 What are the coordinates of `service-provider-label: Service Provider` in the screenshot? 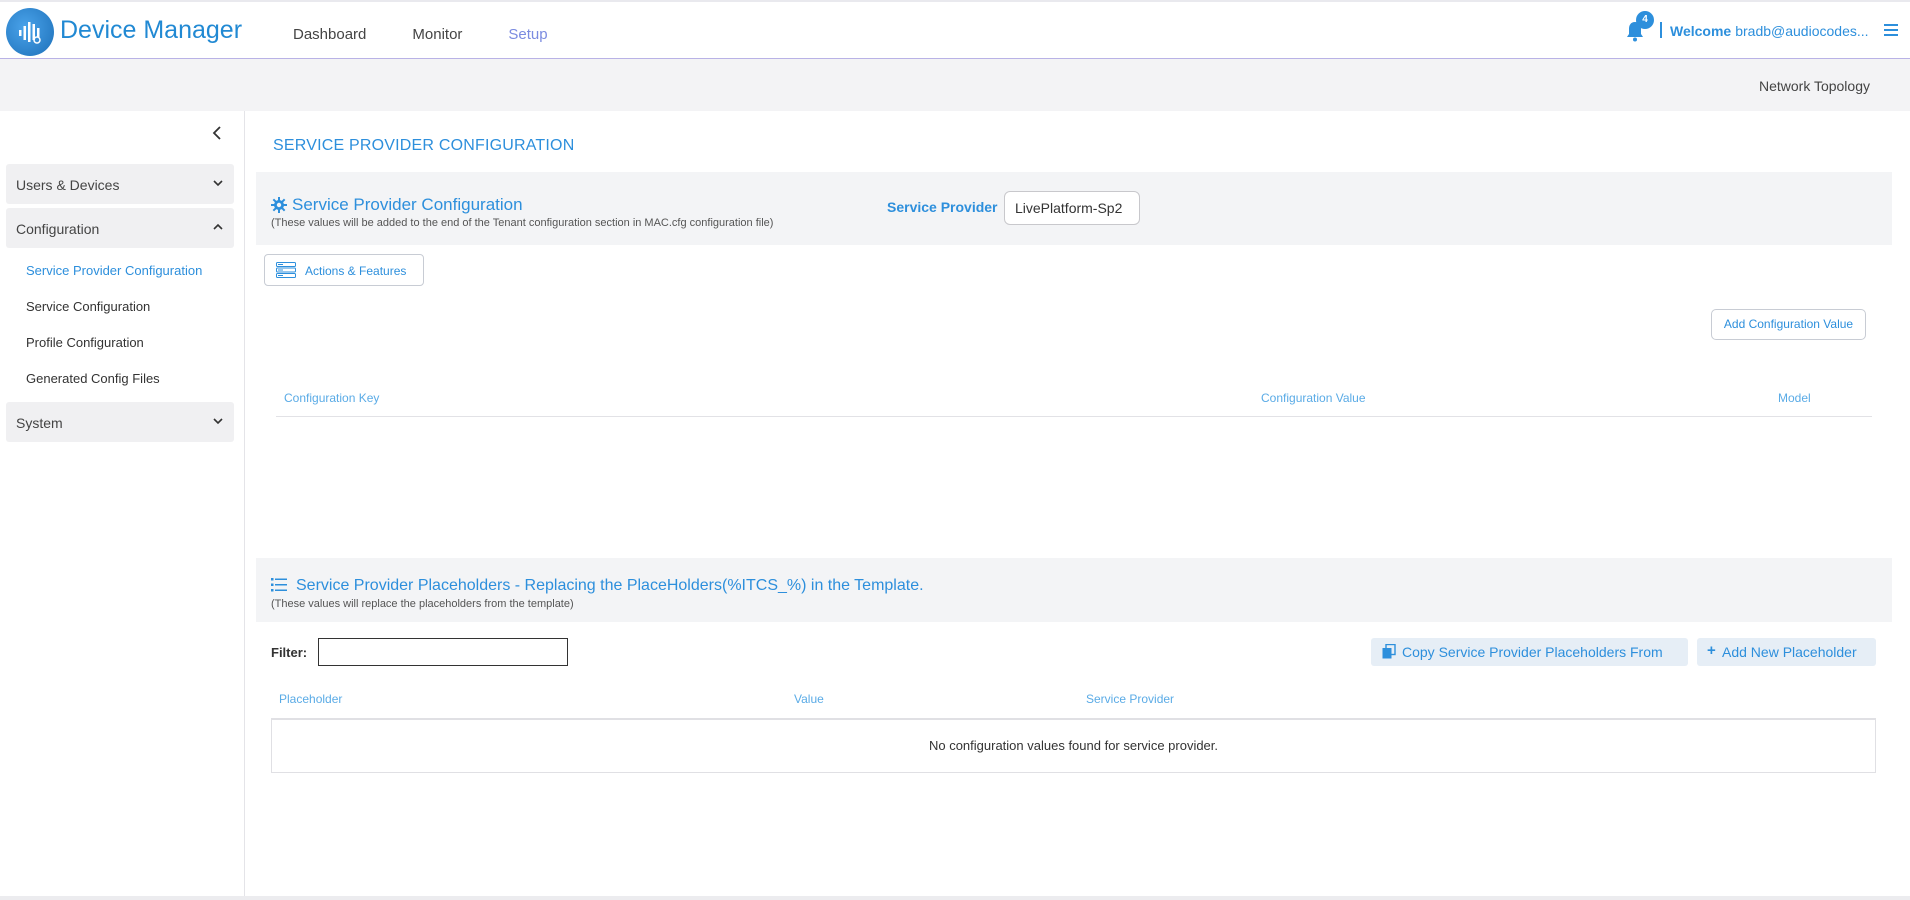 It's located at (942, 207).